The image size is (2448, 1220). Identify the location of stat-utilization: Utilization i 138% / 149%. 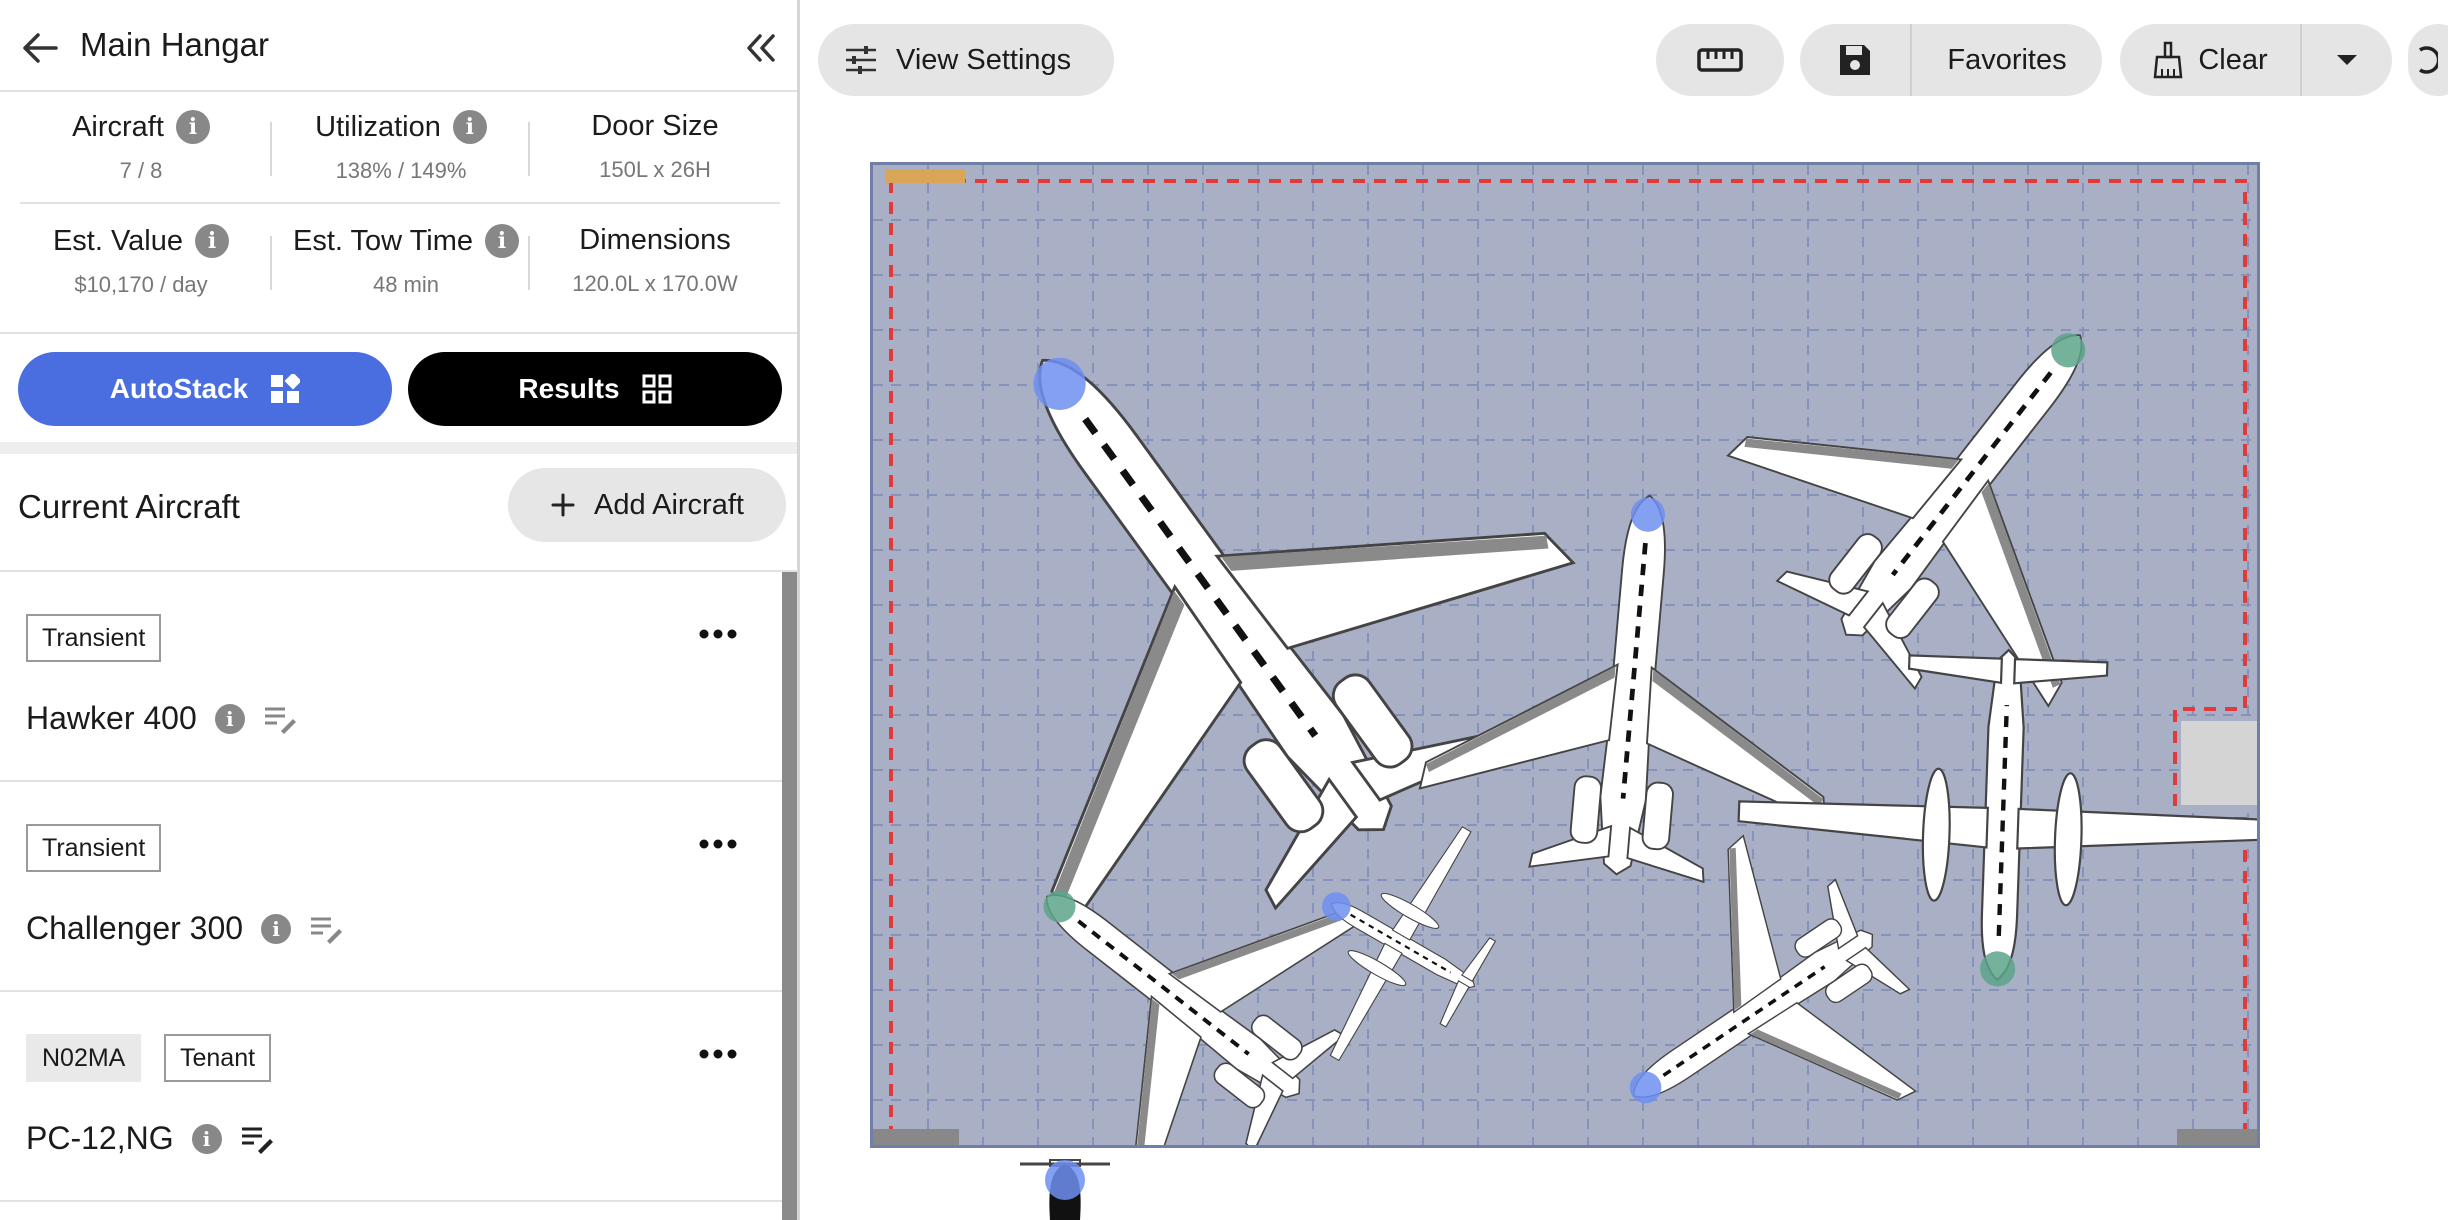
(401, 147).